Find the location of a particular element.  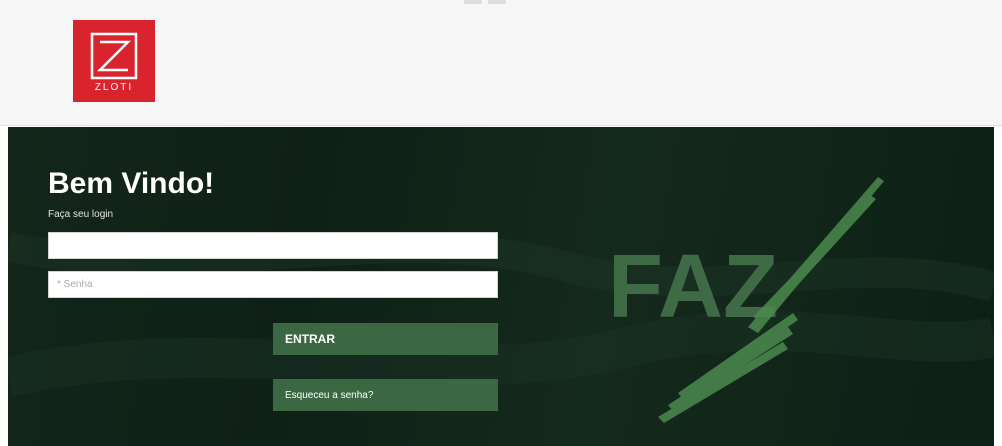

zloti-logo: ZLOTI is located at coordinates (114, 61).